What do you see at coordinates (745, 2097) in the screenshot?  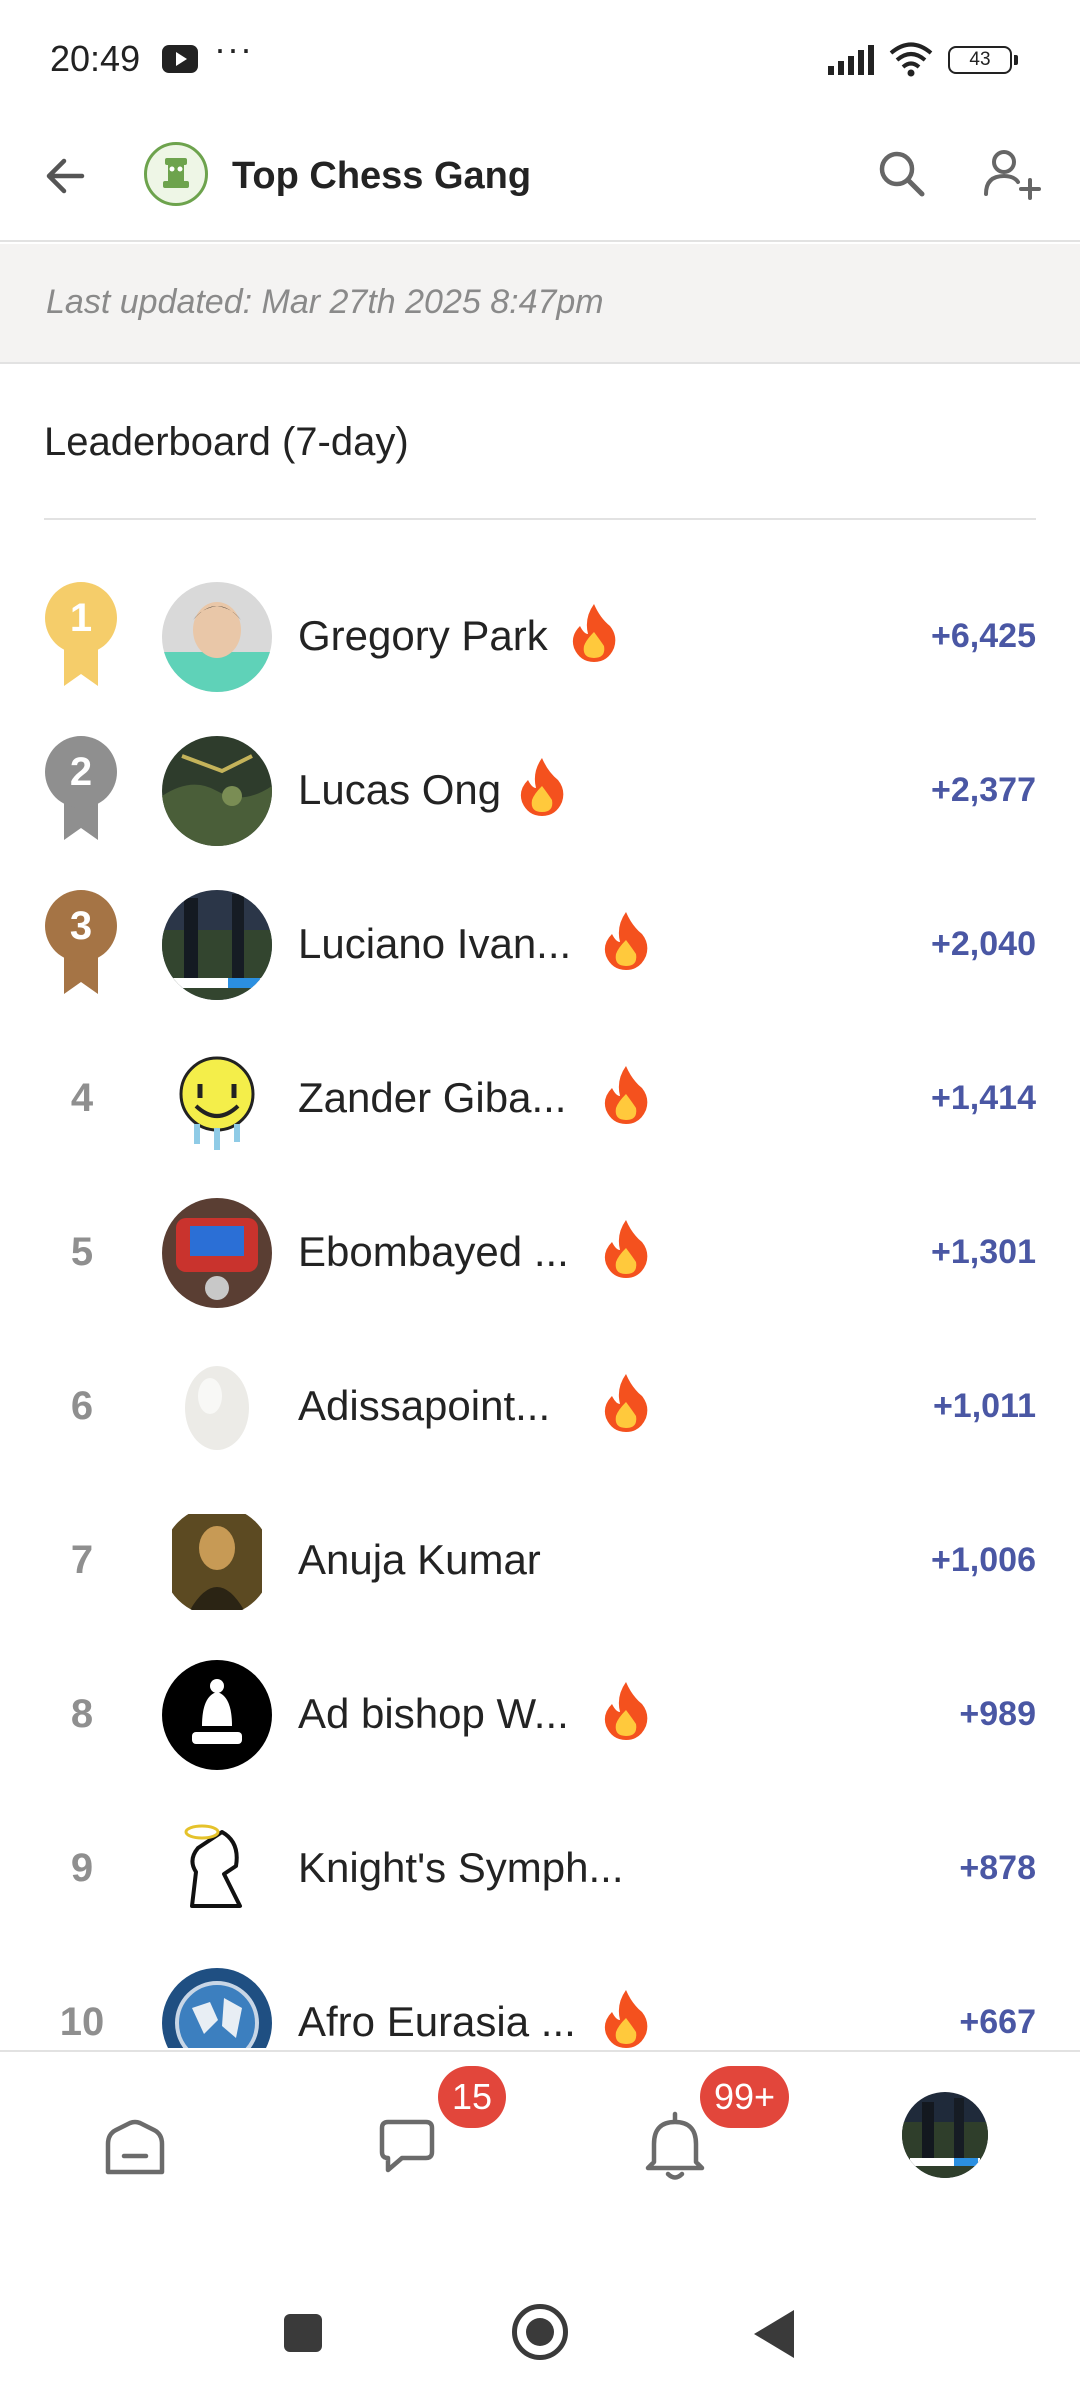 I see `notifications-badge: 99+` at bounding box center [745, 2097].